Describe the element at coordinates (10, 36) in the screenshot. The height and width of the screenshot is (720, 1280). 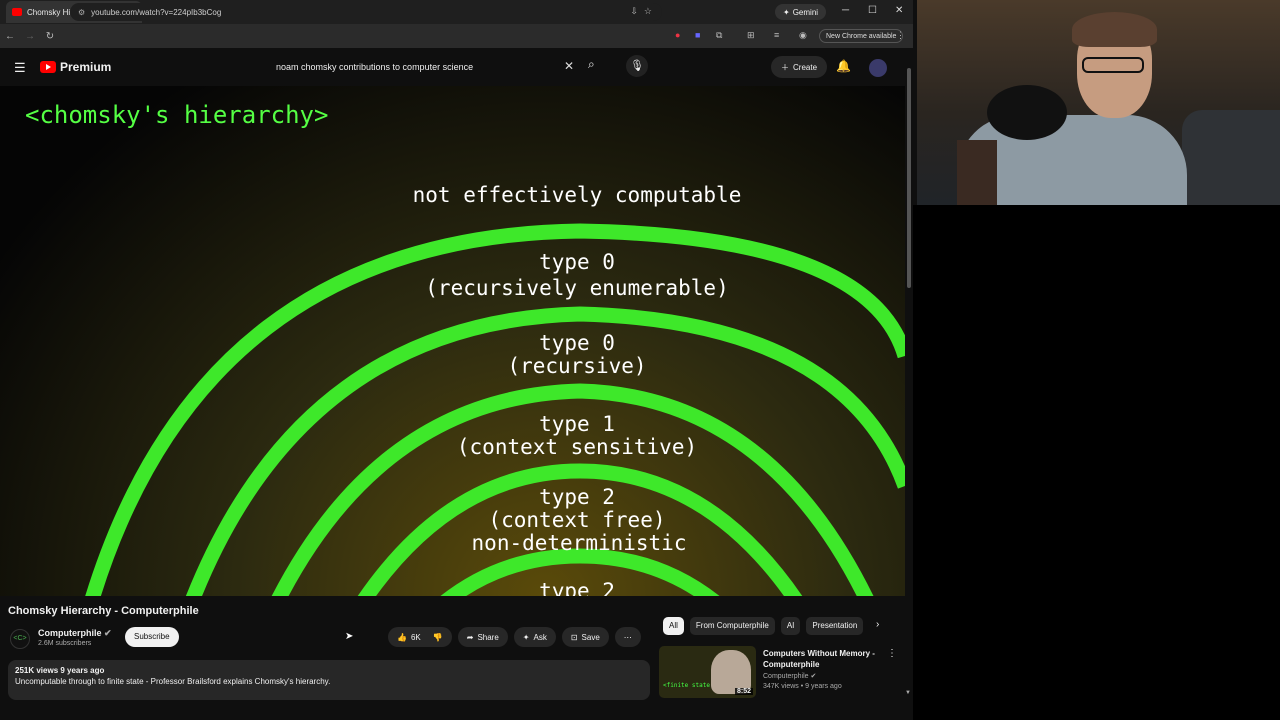
I see `back-icon: ←` at that location.